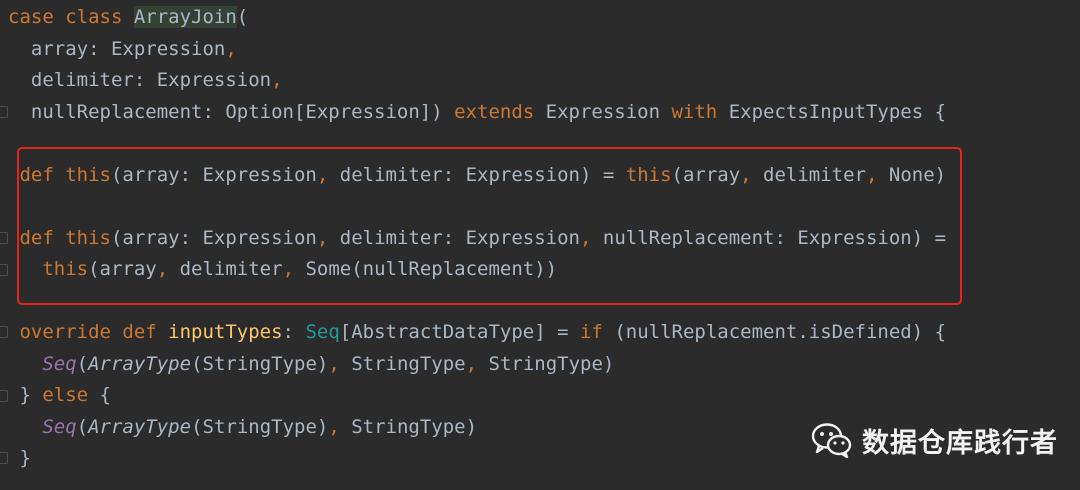  I want to click on code-token: case class, so click(71, 17).